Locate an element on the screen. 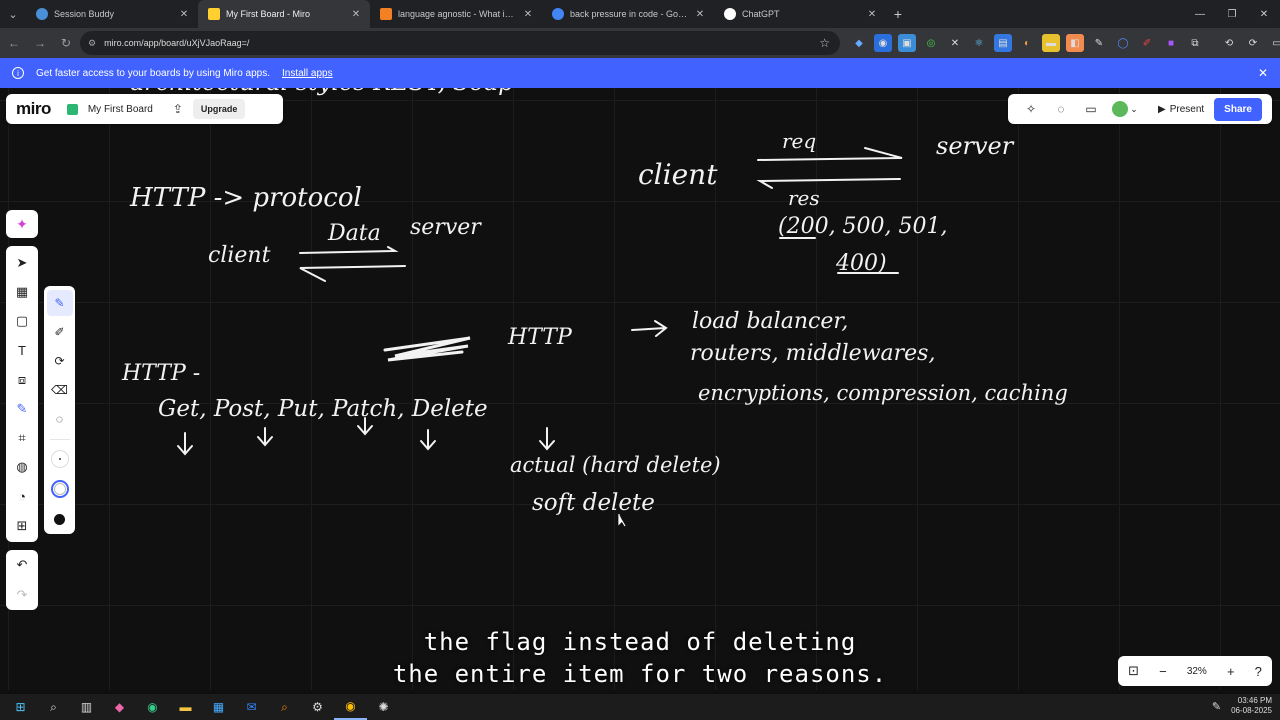 This screenshot has width=1280, height=720. tab-chatgpt: ChatGPT ✕ is located at coordinates (800, 14).